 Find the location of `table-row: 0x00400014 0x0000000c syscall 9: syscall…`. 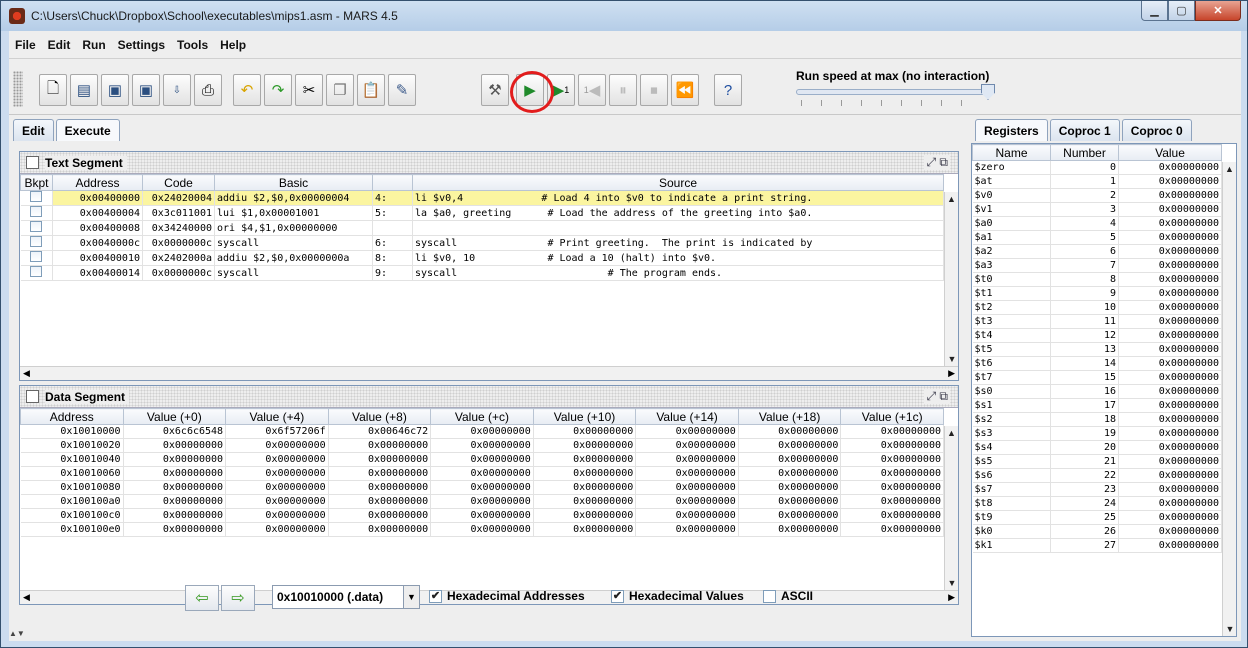

table-row: 0x00400014 0x0000000c syscall 9: syscall… is located at coordinates (482, 273).